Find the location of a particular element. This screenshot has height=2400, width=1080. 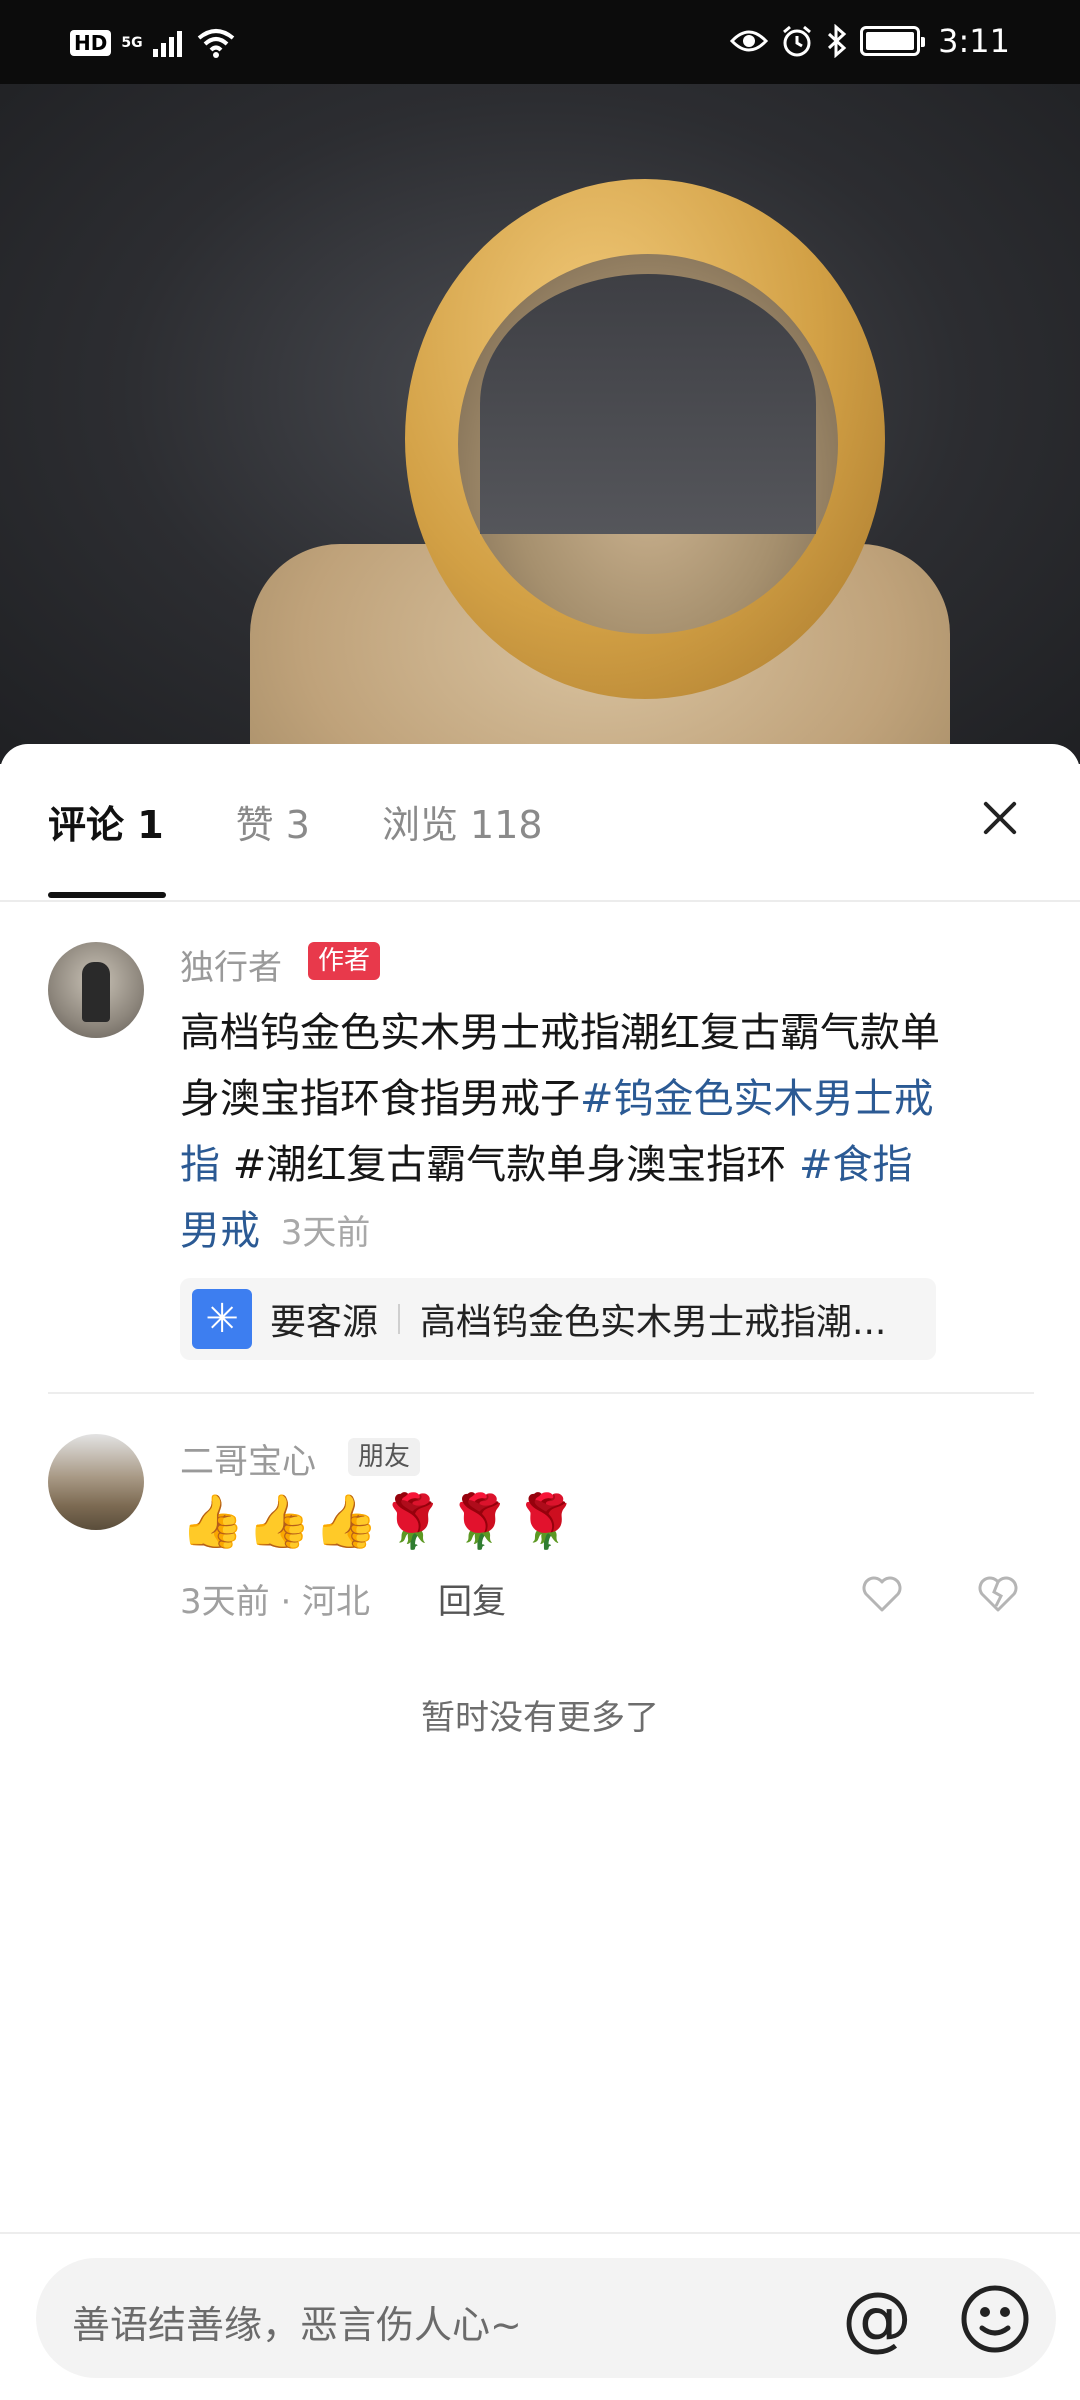

bluetooth-icon is located at coordinates (837, 41).